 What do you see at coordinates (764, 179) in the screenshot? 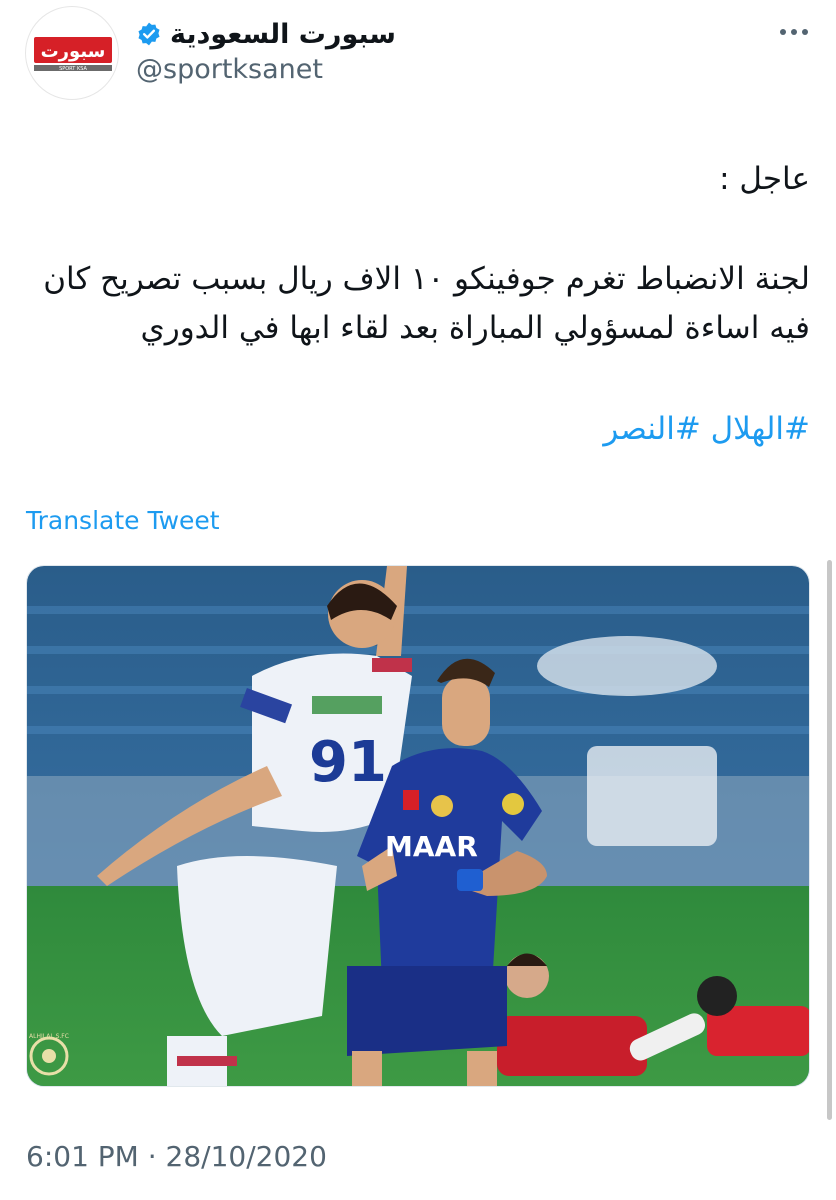
I see `tweet-text-urgent: عاجل :` at bounding box center [764, 179].